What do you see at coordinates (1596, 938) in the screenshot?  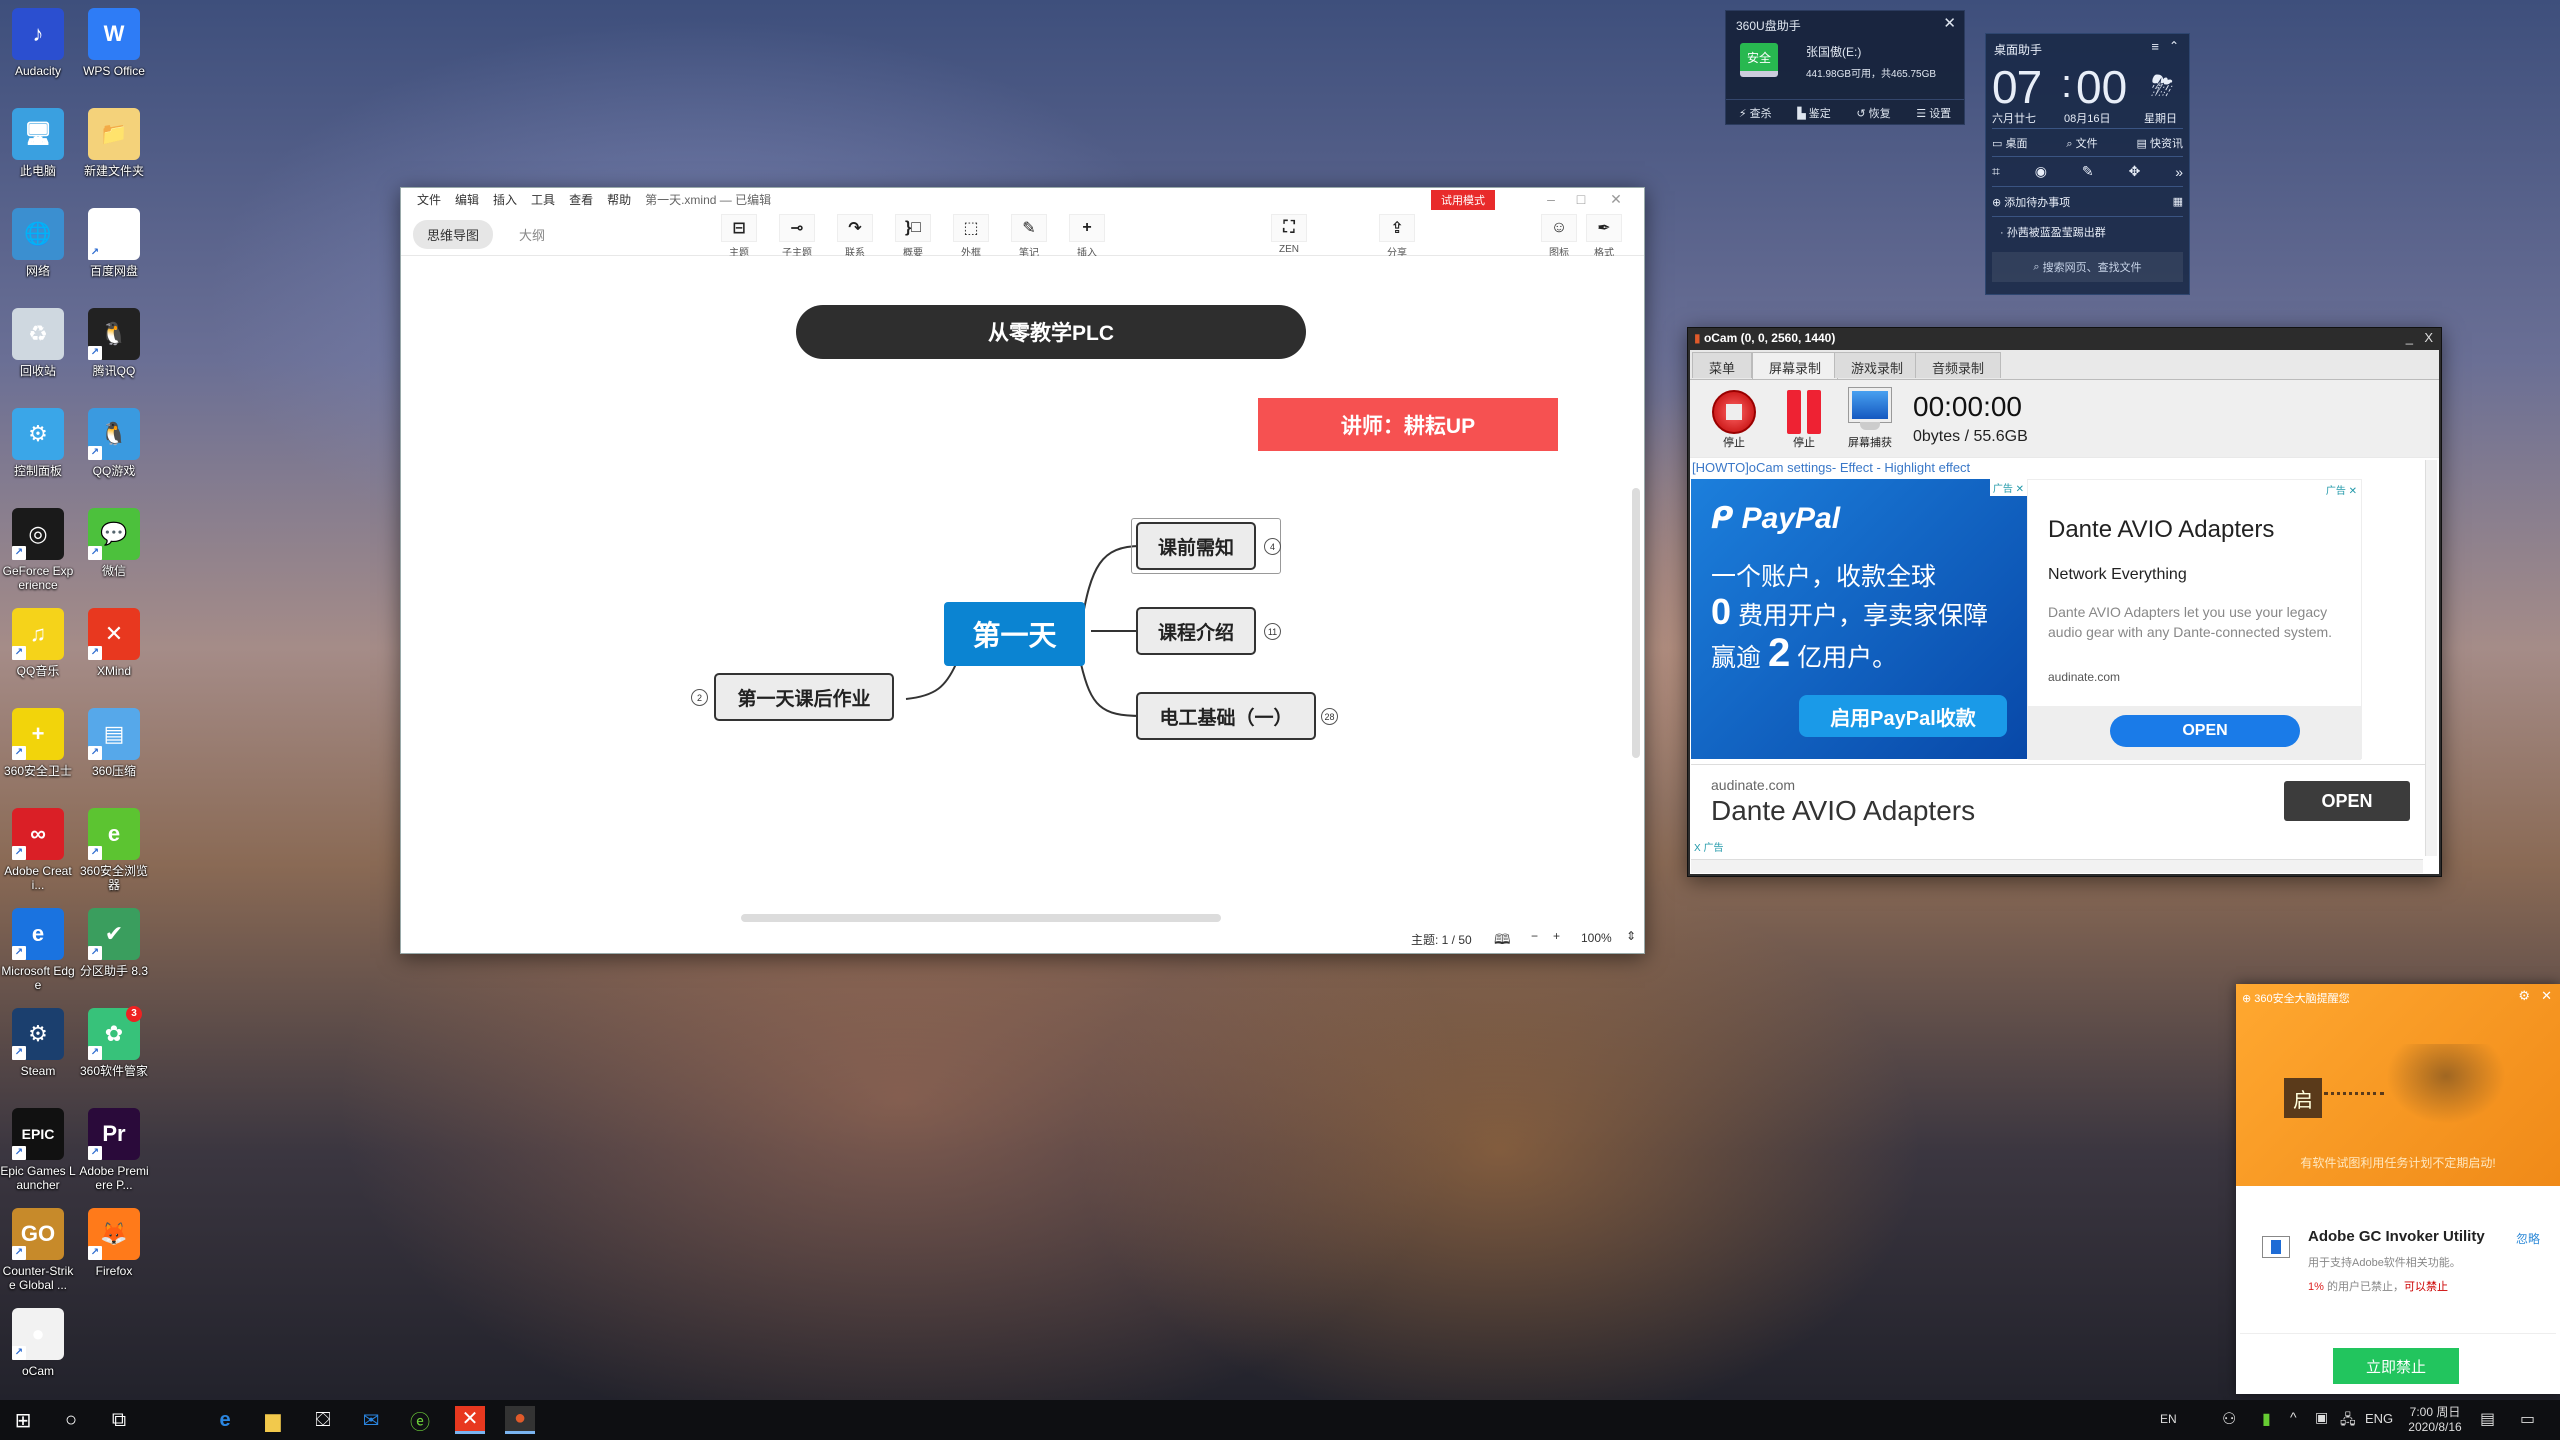 I see `zoom-level: 100%` at bounding box center [1596, 938].